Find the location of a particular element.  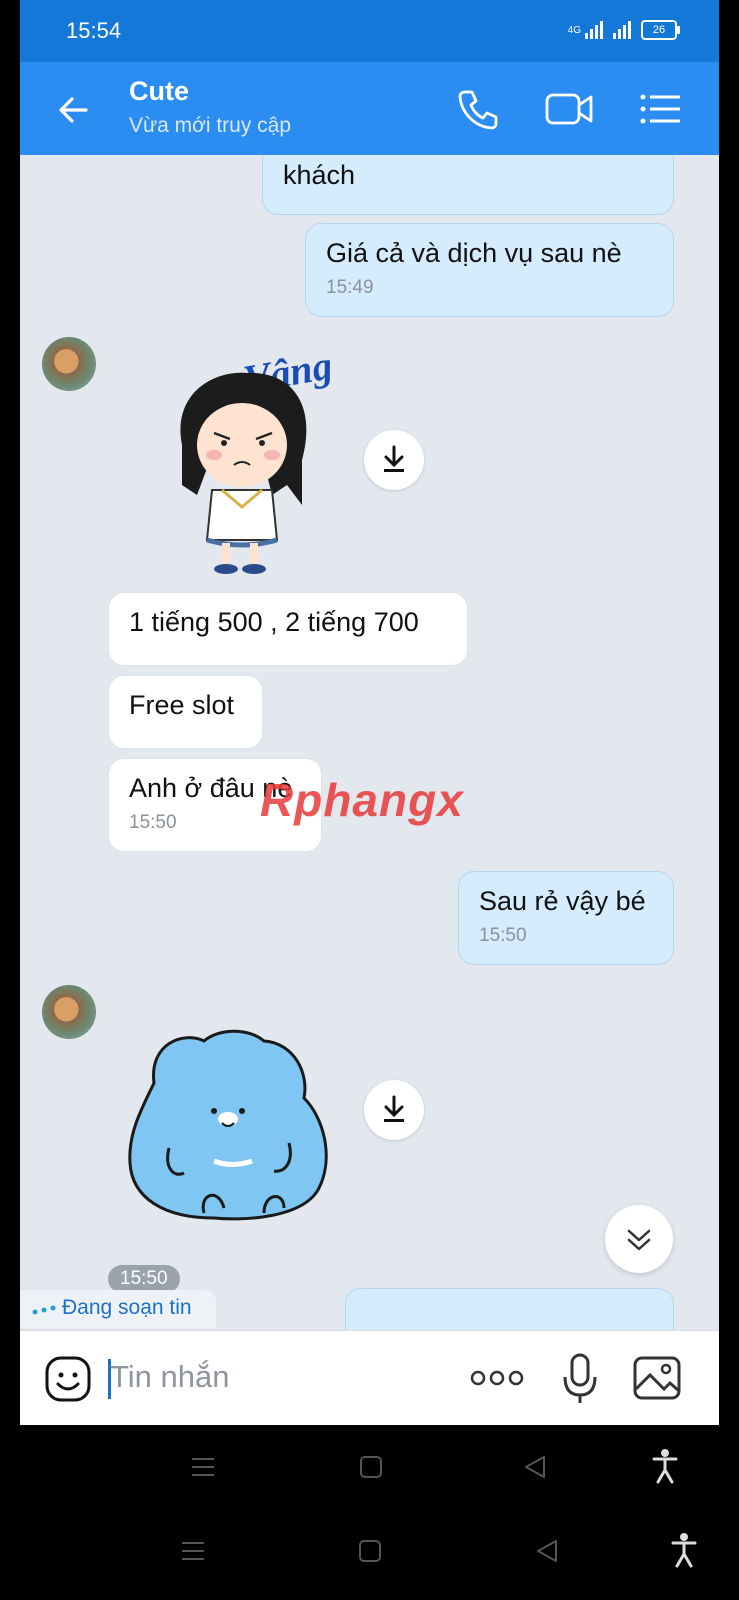

message-bubble-incoming: Free slot is located at coordinates (185, 712).